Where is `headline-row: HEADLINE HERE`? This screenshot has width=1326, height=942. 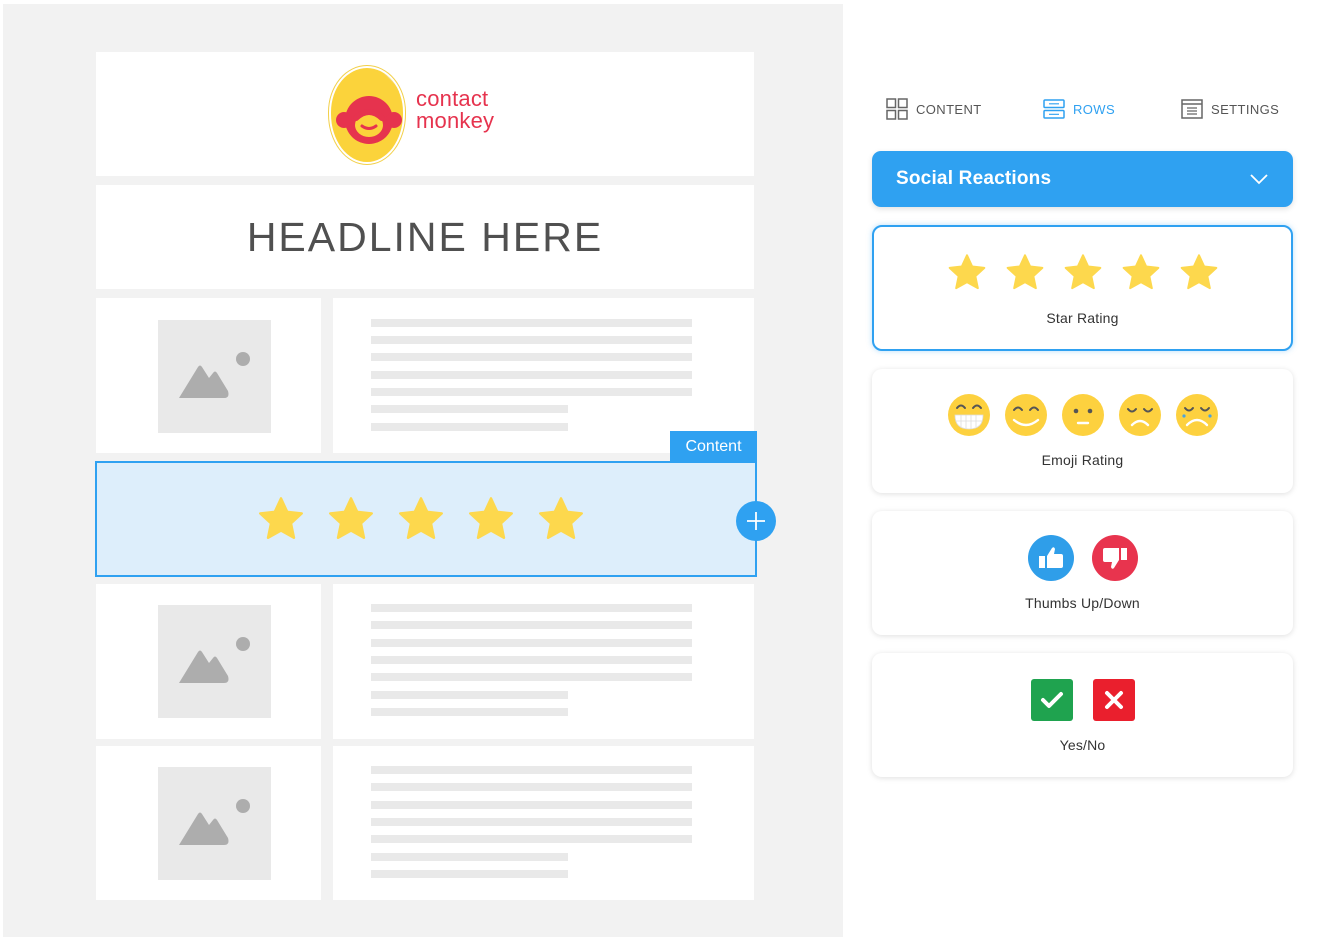
headline-row: HEADLINE HERE is located at coordinates (425, 237).